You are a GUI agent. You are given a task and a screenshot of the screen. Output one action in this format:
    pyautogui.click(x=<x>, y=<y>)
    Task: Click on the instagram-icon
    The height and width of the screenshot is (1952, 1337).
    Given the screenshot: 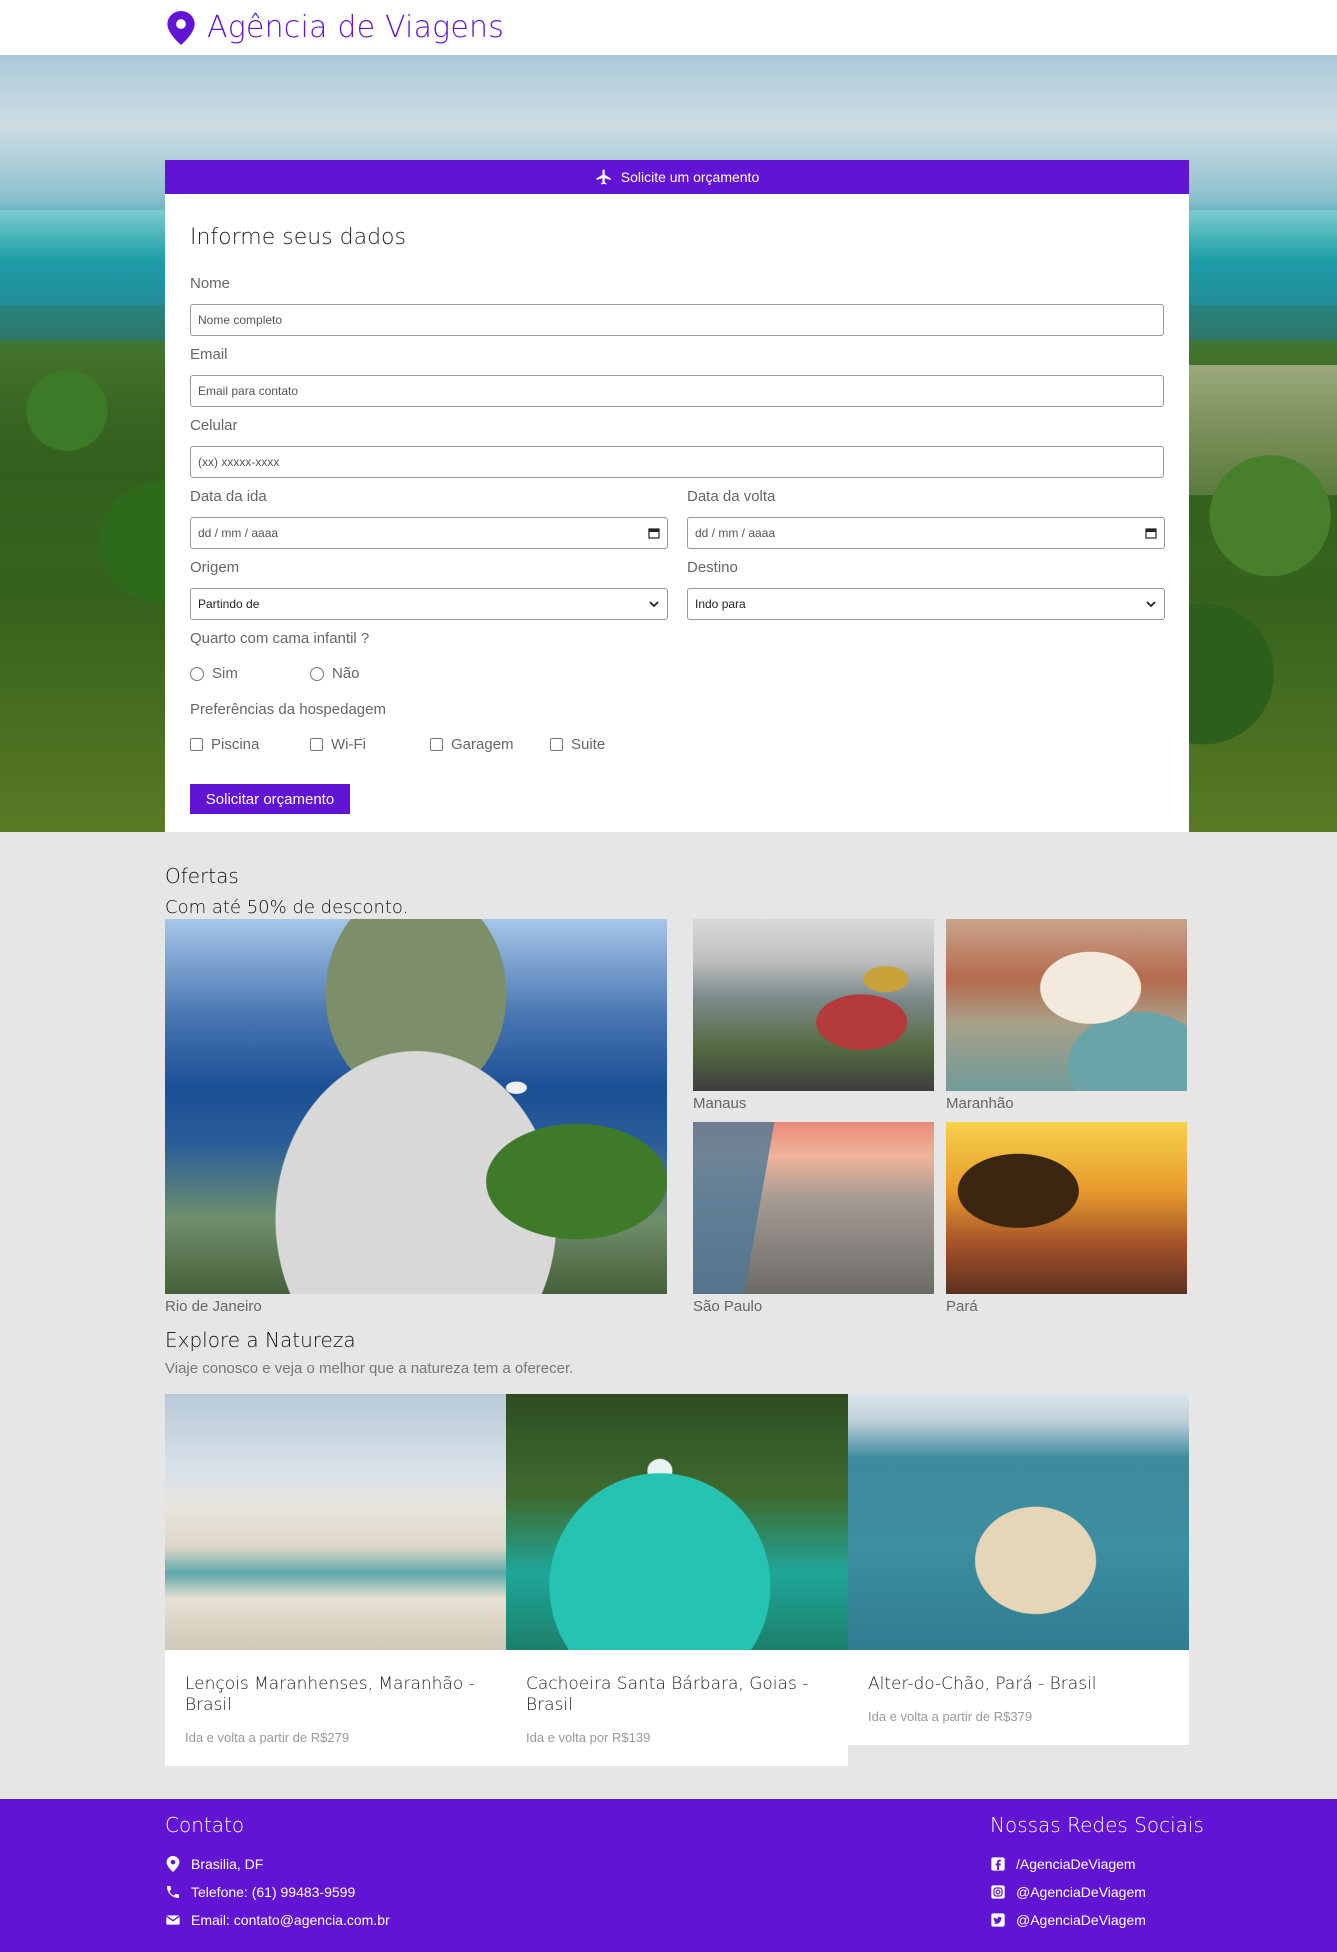 What is the action you would take?
    pyautogui.click(x=998, y=1892)
    